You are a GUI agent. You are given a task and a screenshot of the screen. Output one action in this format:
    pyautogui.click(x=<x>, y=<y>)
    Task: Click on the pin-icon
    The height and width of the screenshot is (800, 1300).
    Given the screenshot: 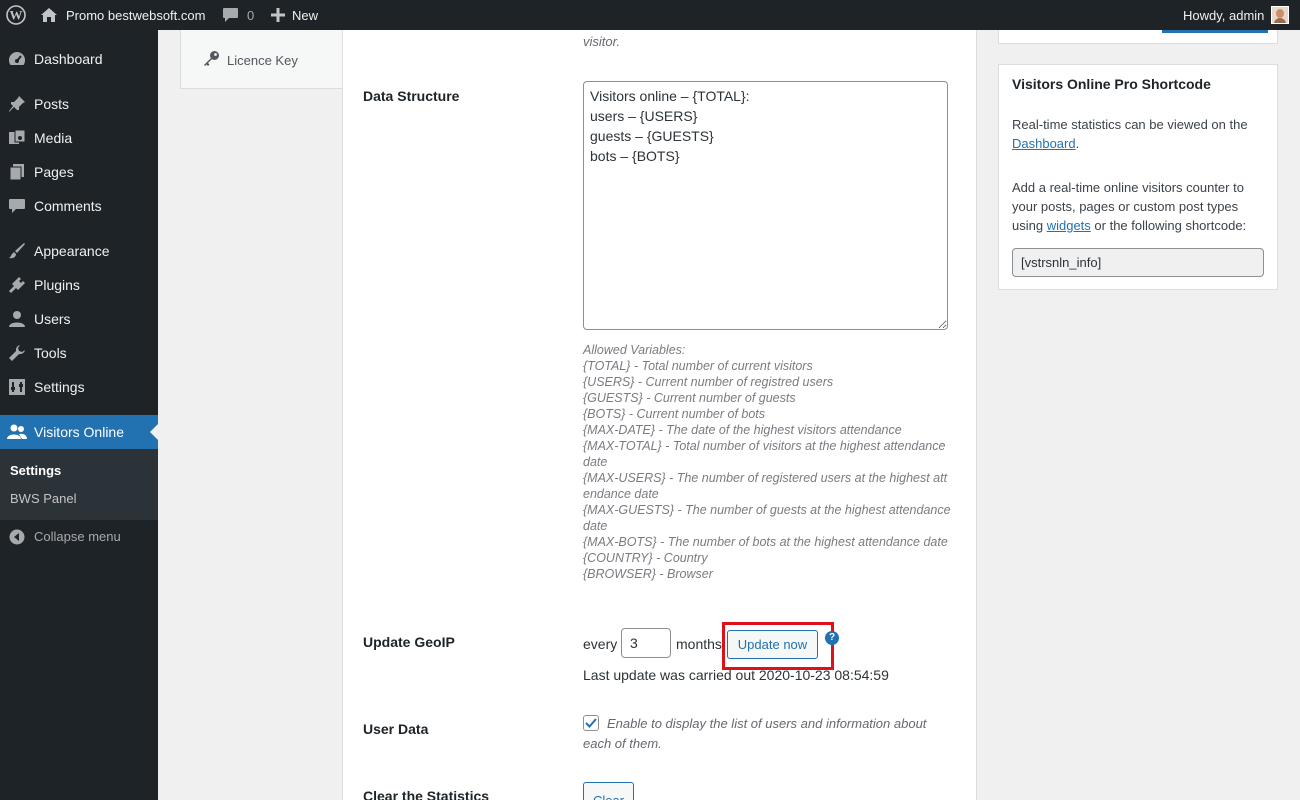 What is the action you would take?
    pyautogui.click(x=17, y=104)
    